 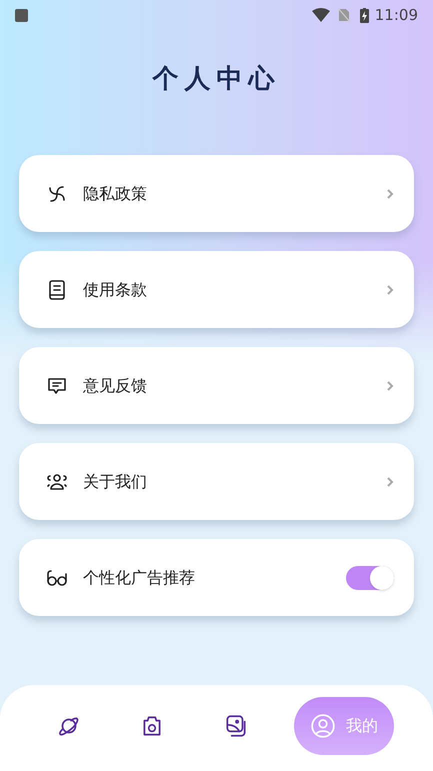 I want to click on menu-item: 隐私政策, so click(x=216, y=193).